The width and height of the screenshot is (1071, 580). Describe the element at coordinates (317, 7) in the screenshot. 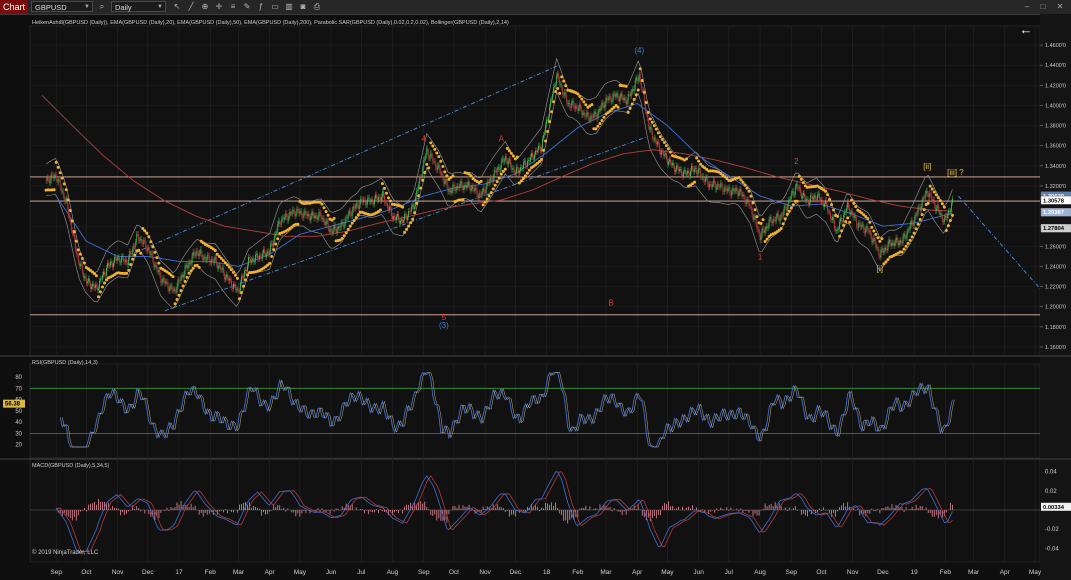

I see `print-icon: ⎙` at that location.